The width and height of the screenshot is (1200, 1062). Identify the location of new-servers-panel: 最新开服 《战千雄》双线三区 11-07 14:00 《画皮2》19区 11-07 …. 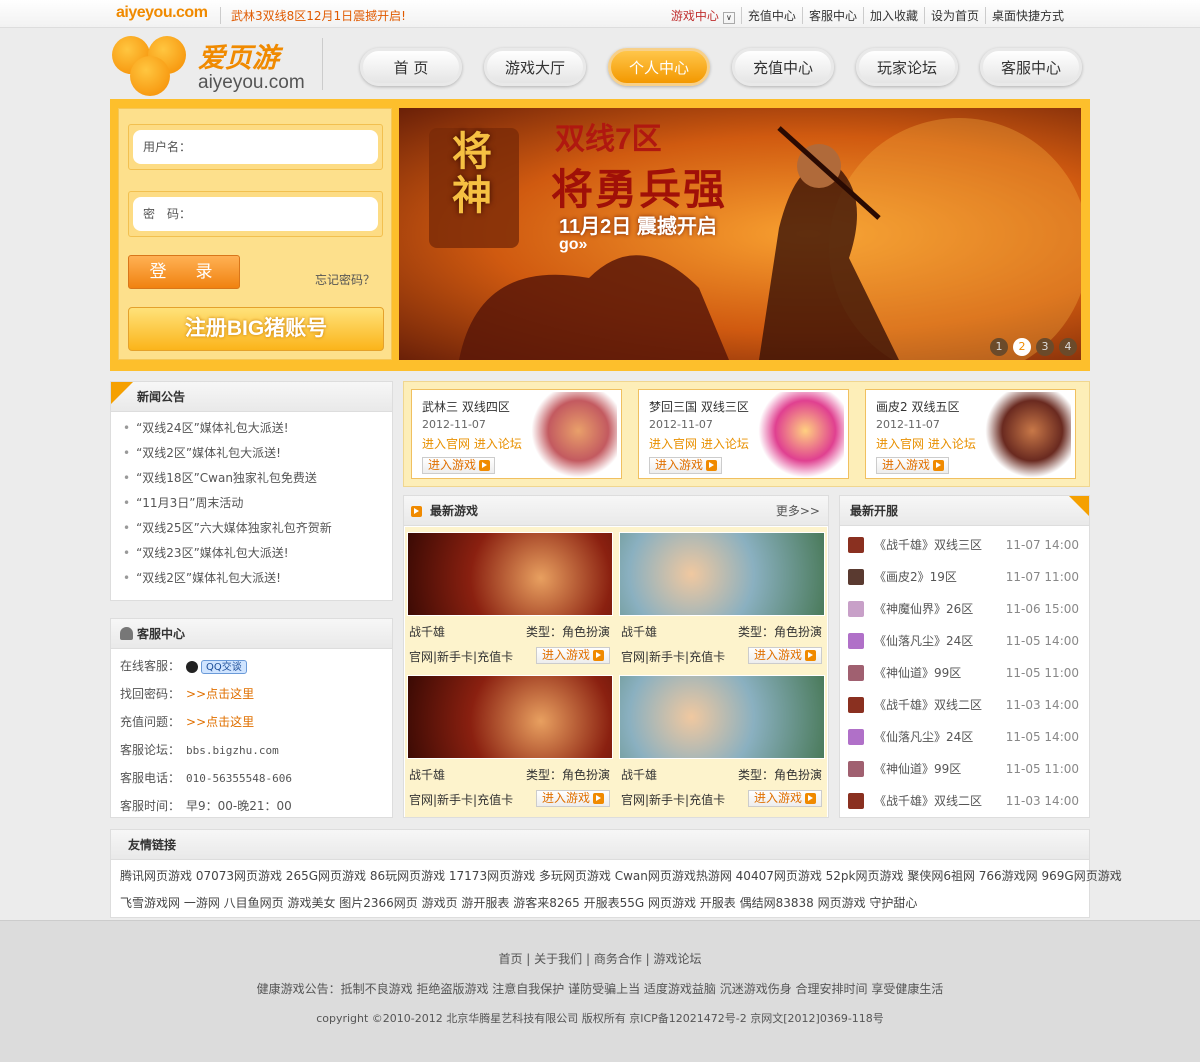
(964, 656).